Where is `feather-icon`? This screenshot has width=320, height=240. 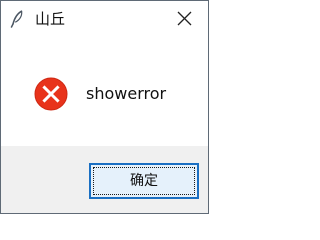 feather-icon is located at coordinates (16, 19).